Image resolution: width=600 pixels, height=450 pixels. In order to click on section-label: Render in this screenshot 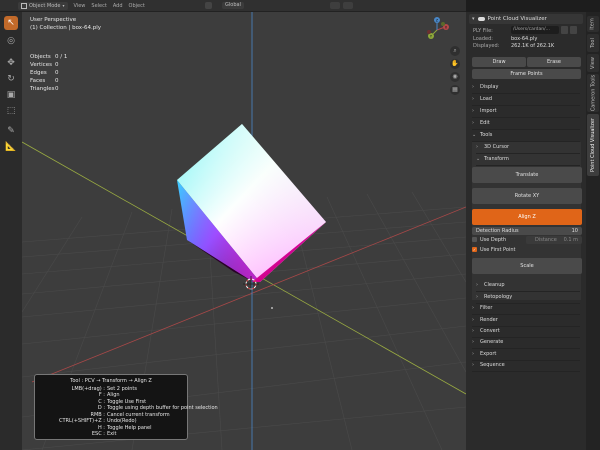, I will do `click(489, 320)`.